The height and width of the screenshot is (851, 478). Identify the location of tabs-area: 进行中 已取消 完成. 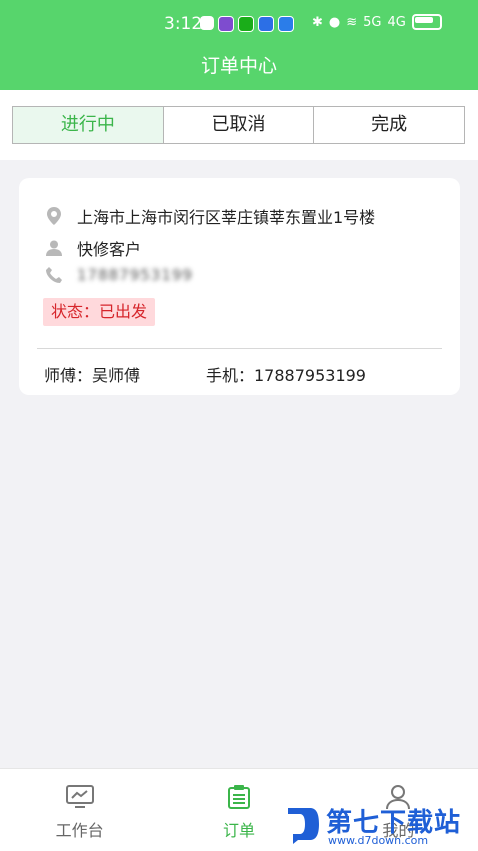
(239, 125).